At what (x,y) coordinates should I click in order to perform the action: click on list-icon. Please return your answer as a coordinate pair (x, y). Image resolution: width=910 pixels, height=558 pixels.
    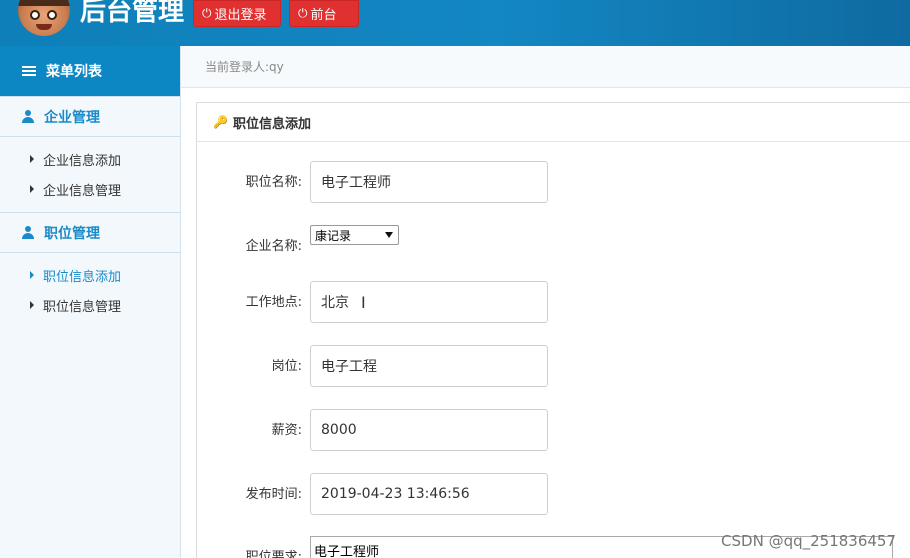
    Looking at the image, I should click on (29, 71).